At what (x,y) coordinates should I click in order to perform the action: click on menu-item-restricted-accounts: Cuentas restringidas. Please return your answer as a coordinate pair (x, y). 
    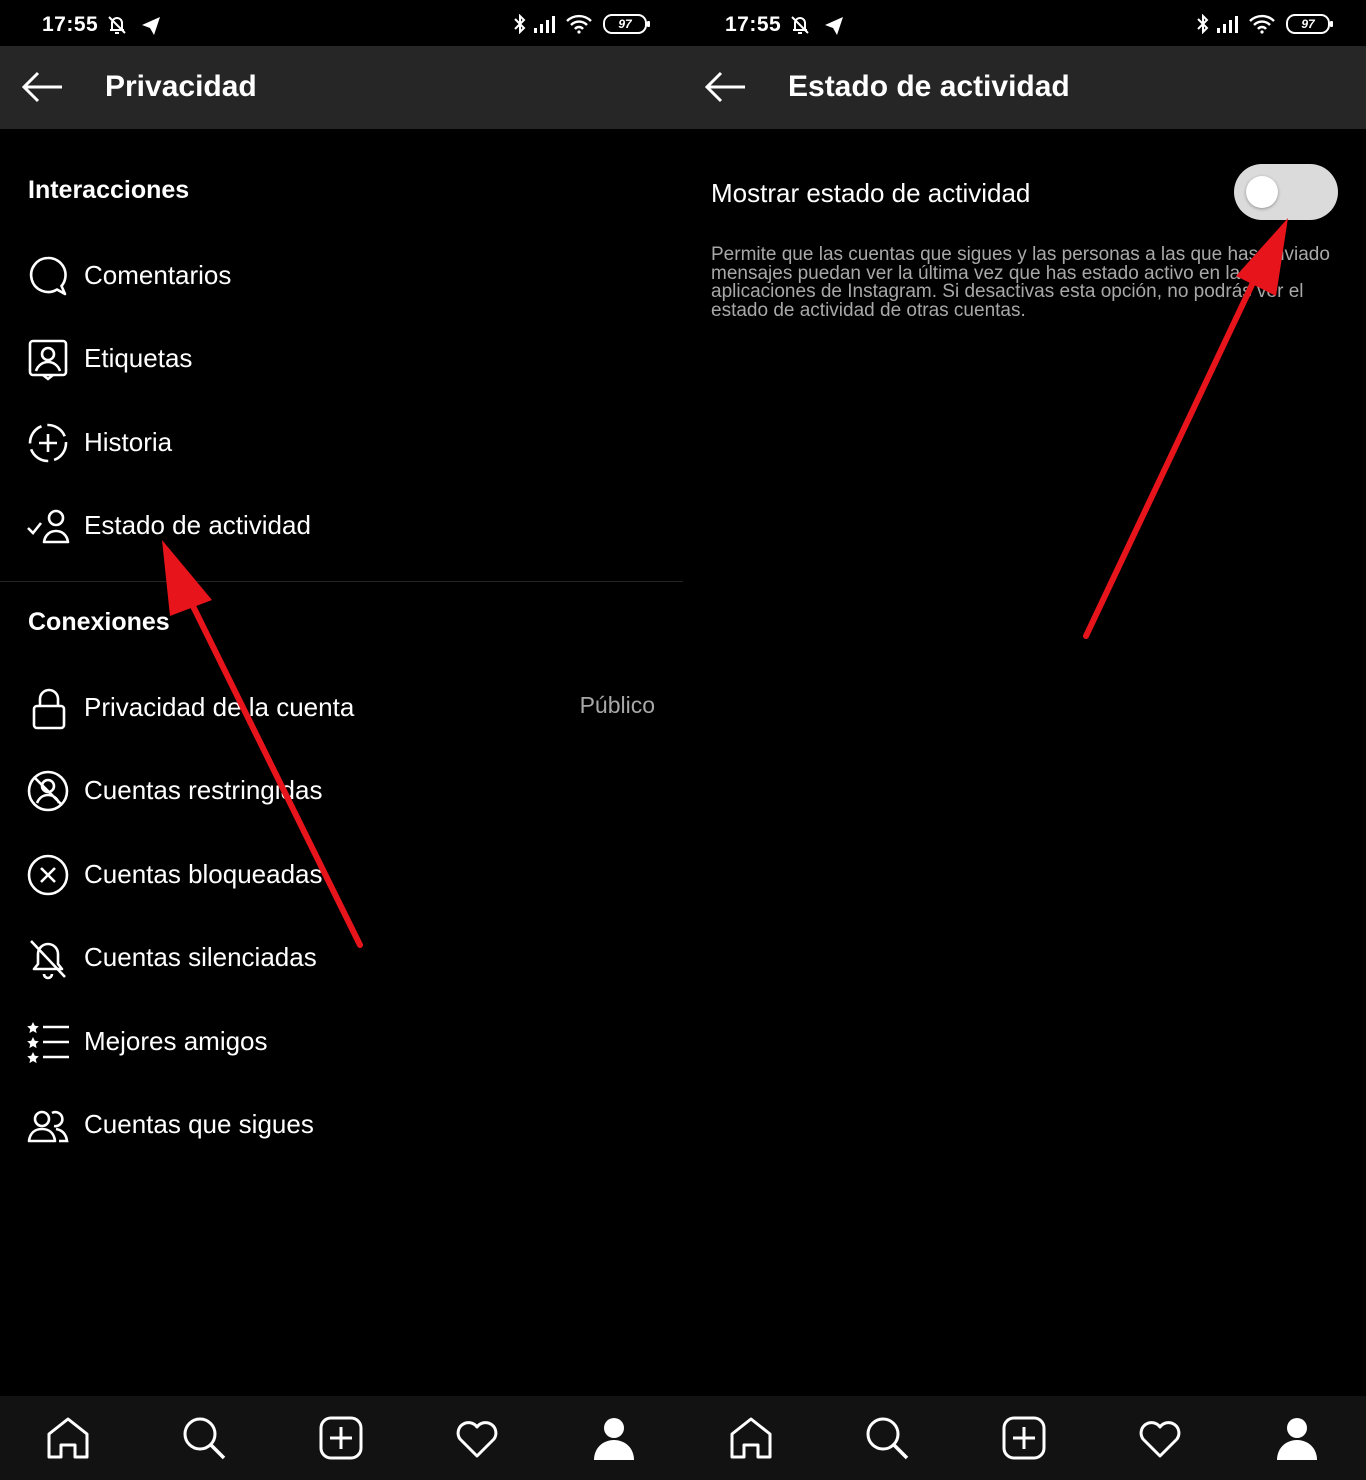
    Looking at the image, I should click on (341, 790).